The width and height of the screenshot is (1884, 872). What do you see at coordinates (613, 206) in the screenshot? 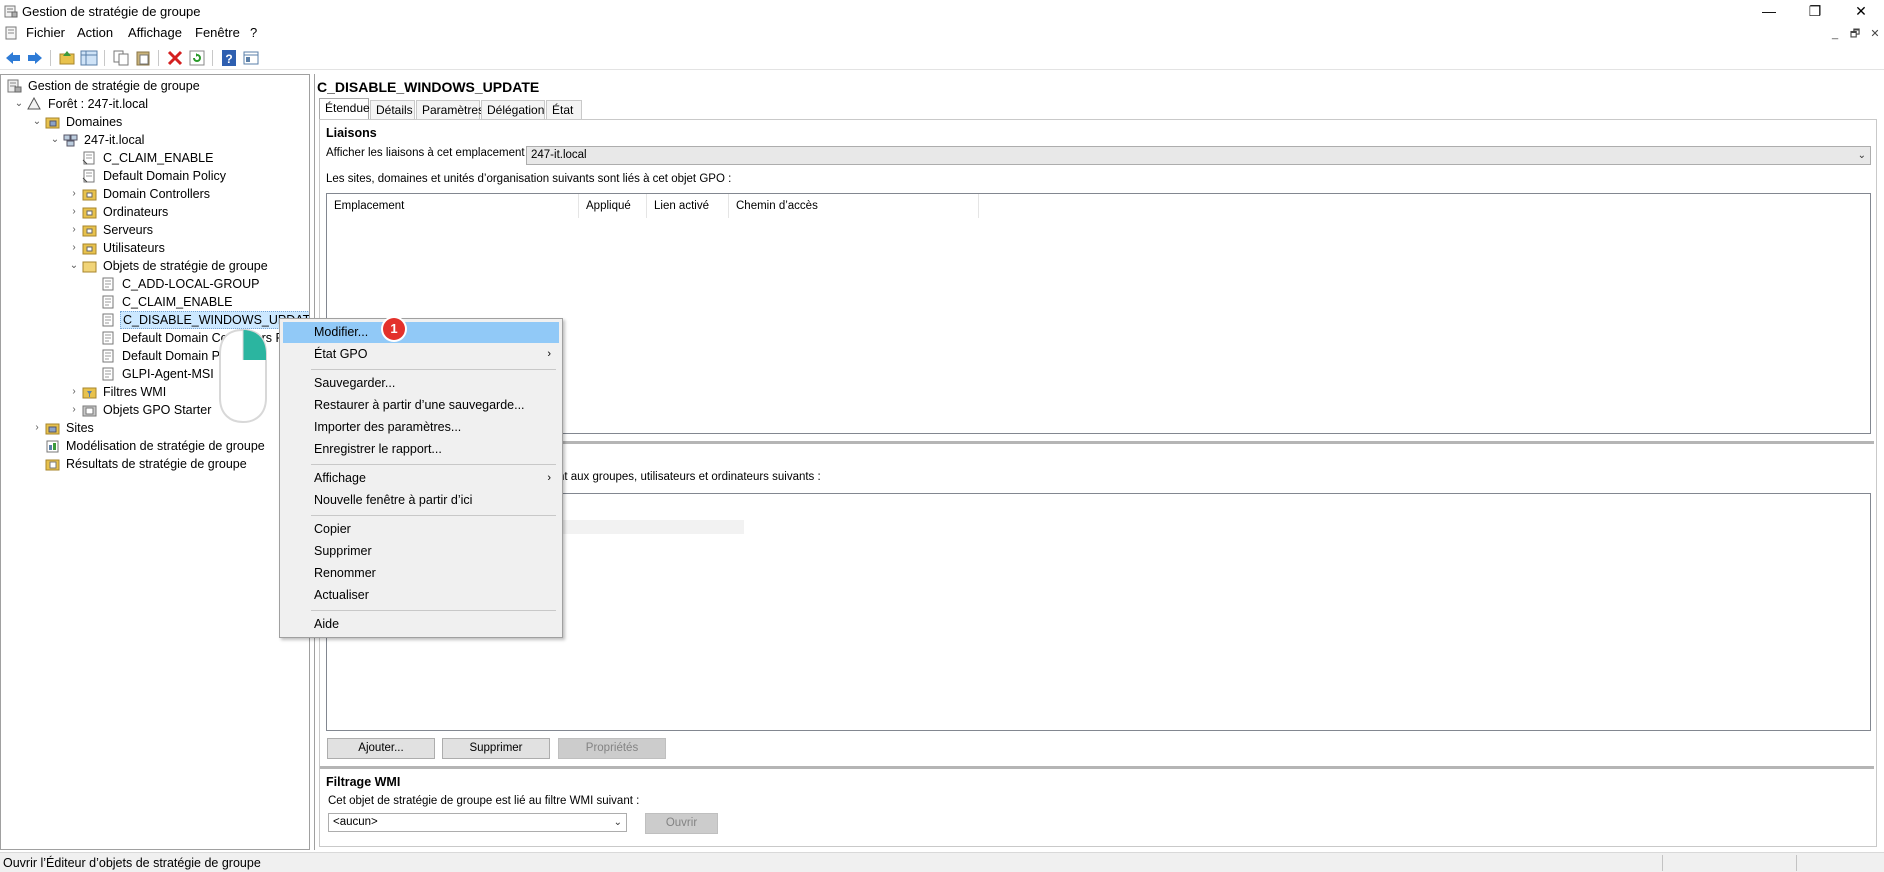
I see `column-header-applique: Appliqué` at bounding box center [613, 206].